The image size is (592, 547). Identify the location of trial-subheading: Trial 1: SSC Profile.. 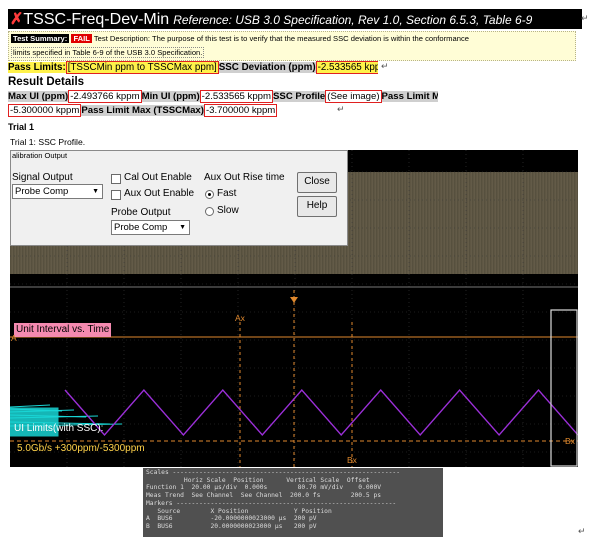
(48, 142).